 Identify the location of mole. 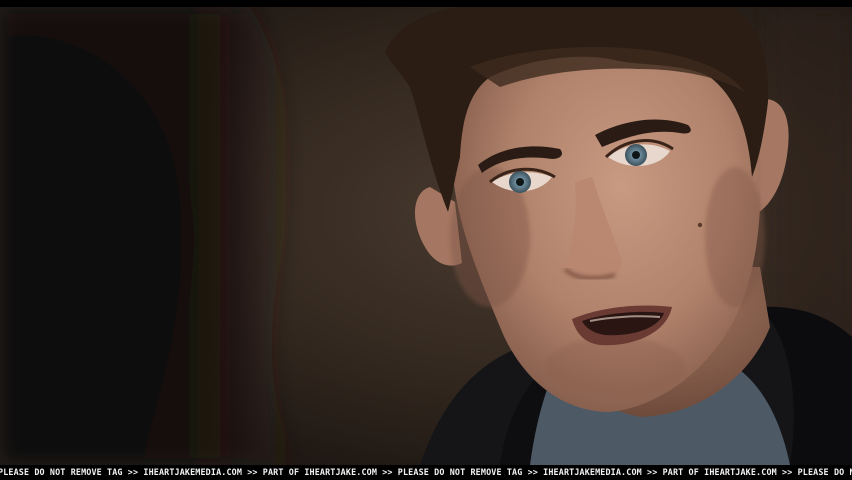
(700, 225).